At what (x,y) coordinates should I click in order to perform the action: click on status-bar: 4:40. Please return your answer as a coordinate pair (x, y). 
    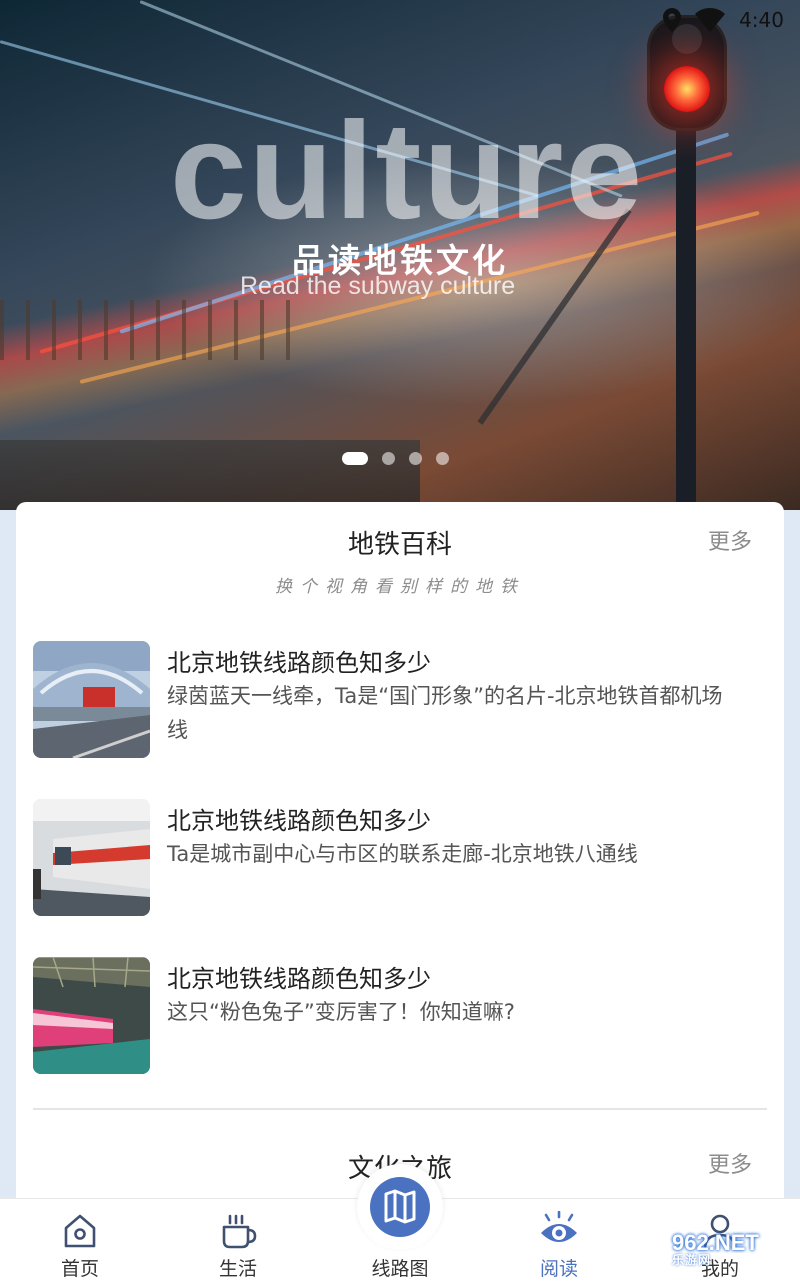
    Looking at the image, I should click on (731, 20).